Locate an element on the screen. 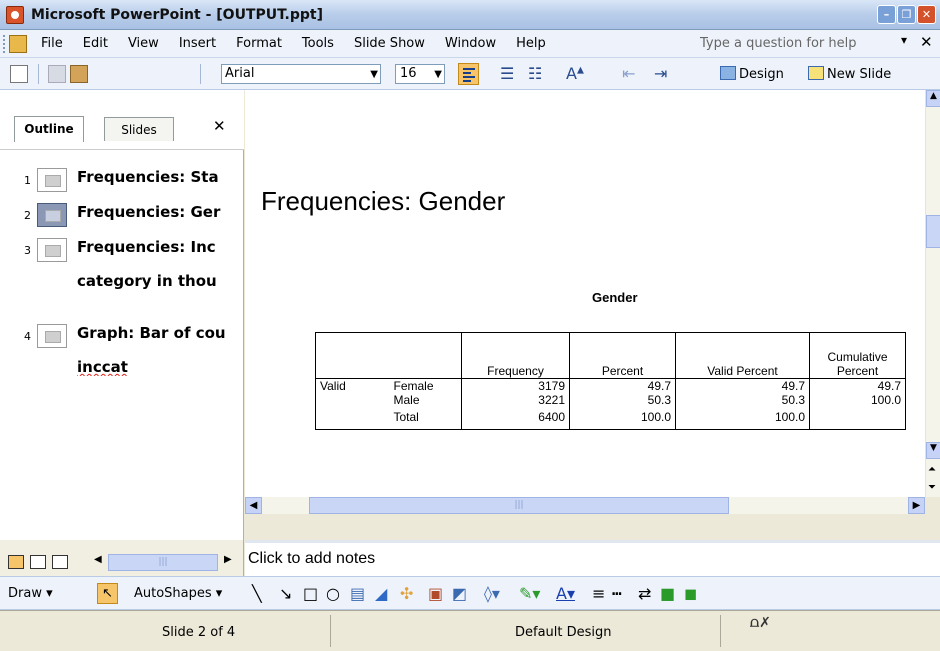 The width and height of the screenshot is (940, 651). powerpoint-icon is located at coordinates (15, 14).